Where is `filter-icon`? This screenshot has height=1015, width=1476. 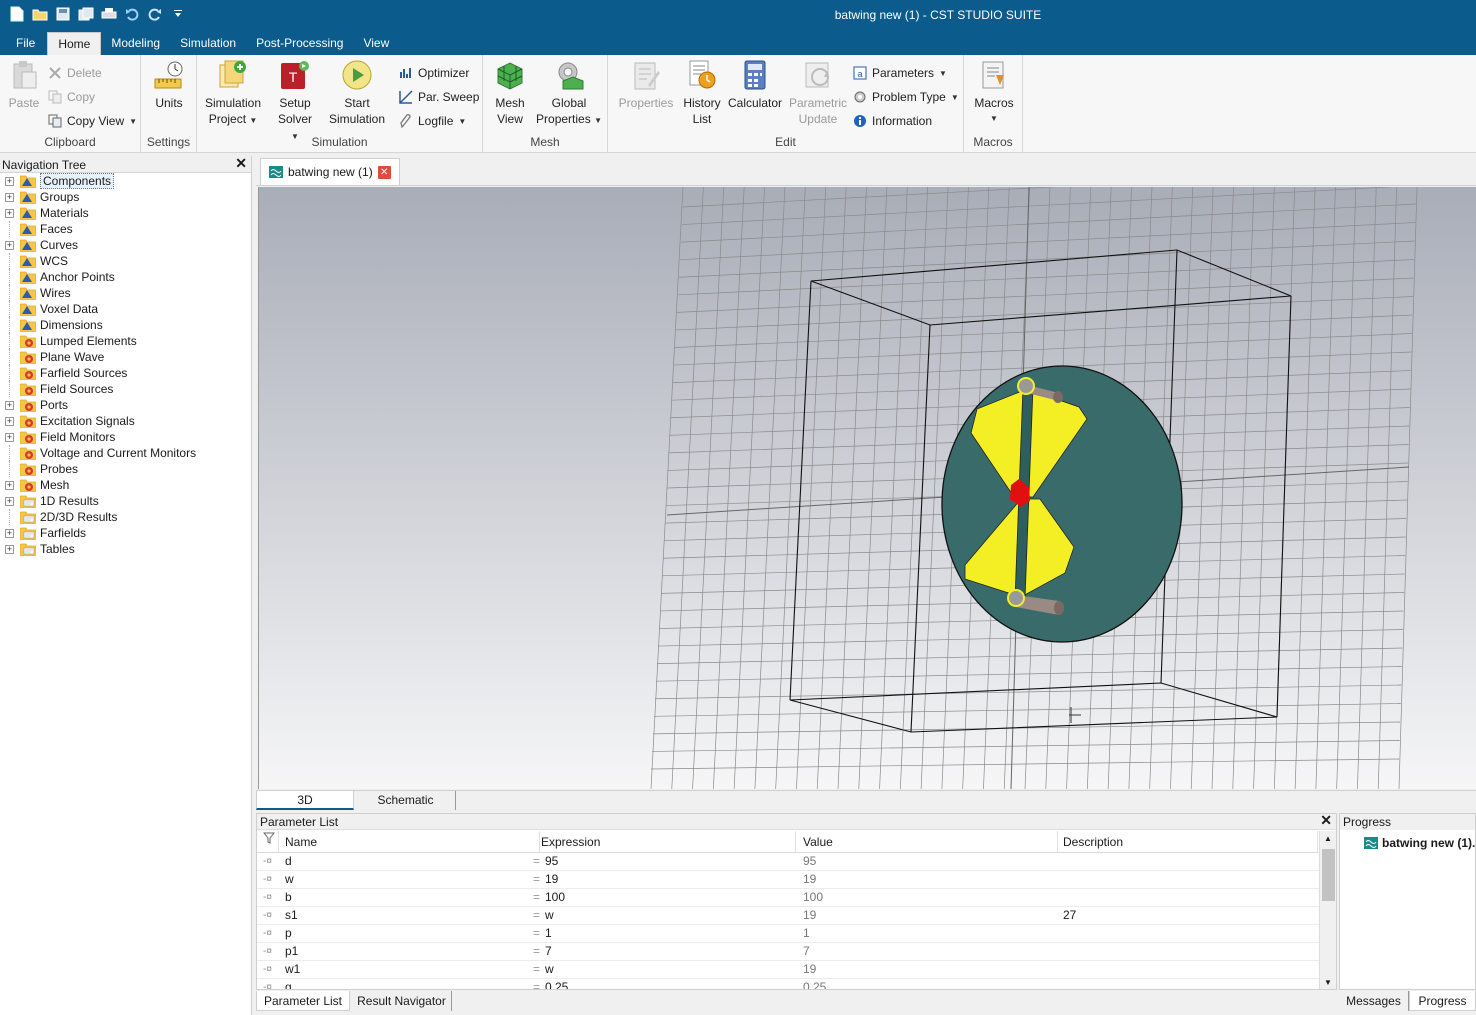
filter-icon is located at coordinates (271, 842).